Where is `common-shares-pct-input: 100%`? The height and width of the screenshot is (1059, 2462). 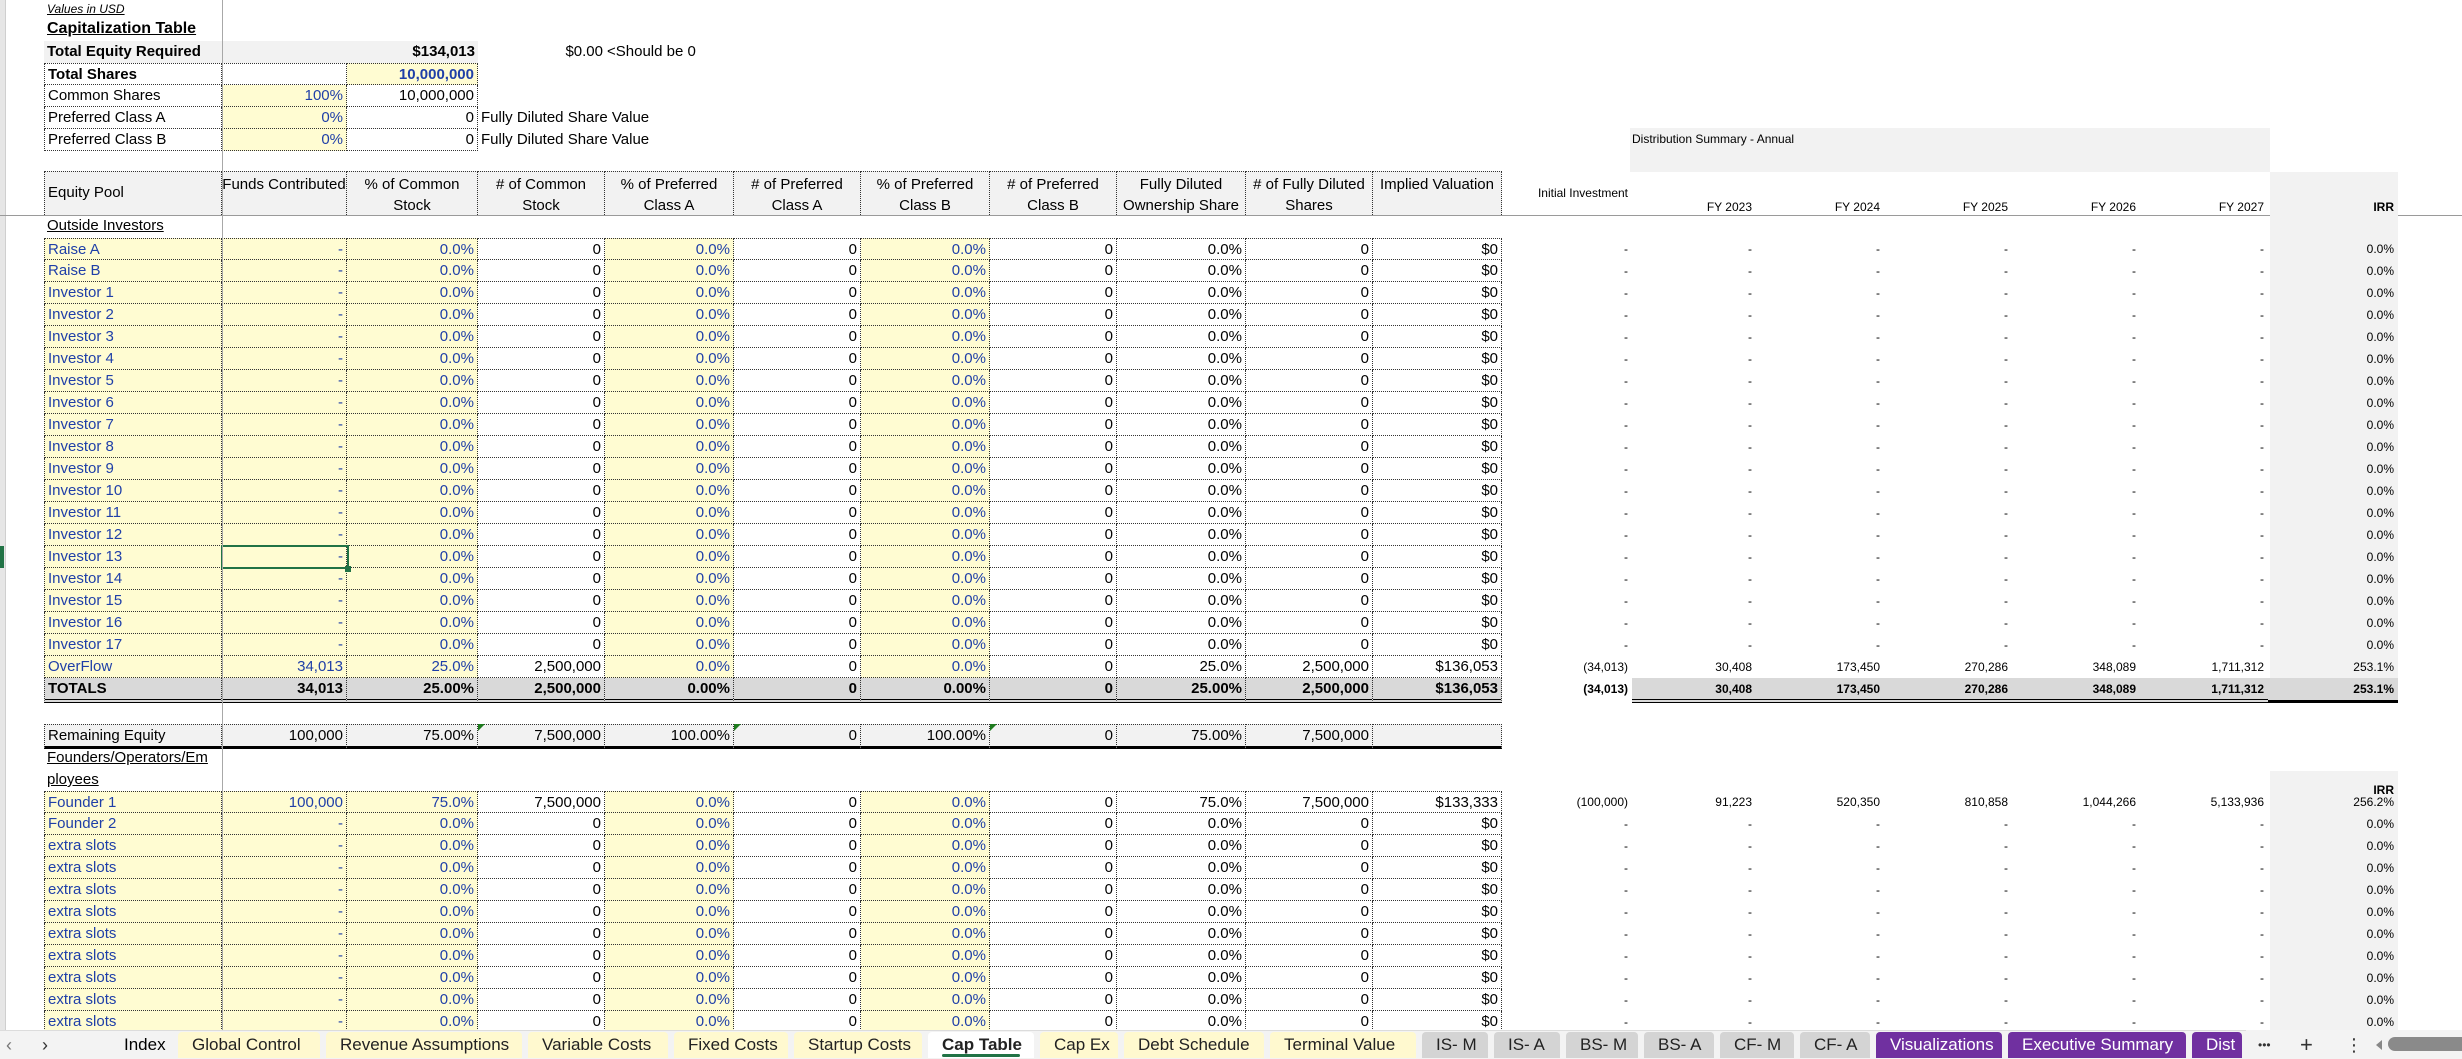 common-shares-pct-input: 100% is located at coordinates (284, 96).